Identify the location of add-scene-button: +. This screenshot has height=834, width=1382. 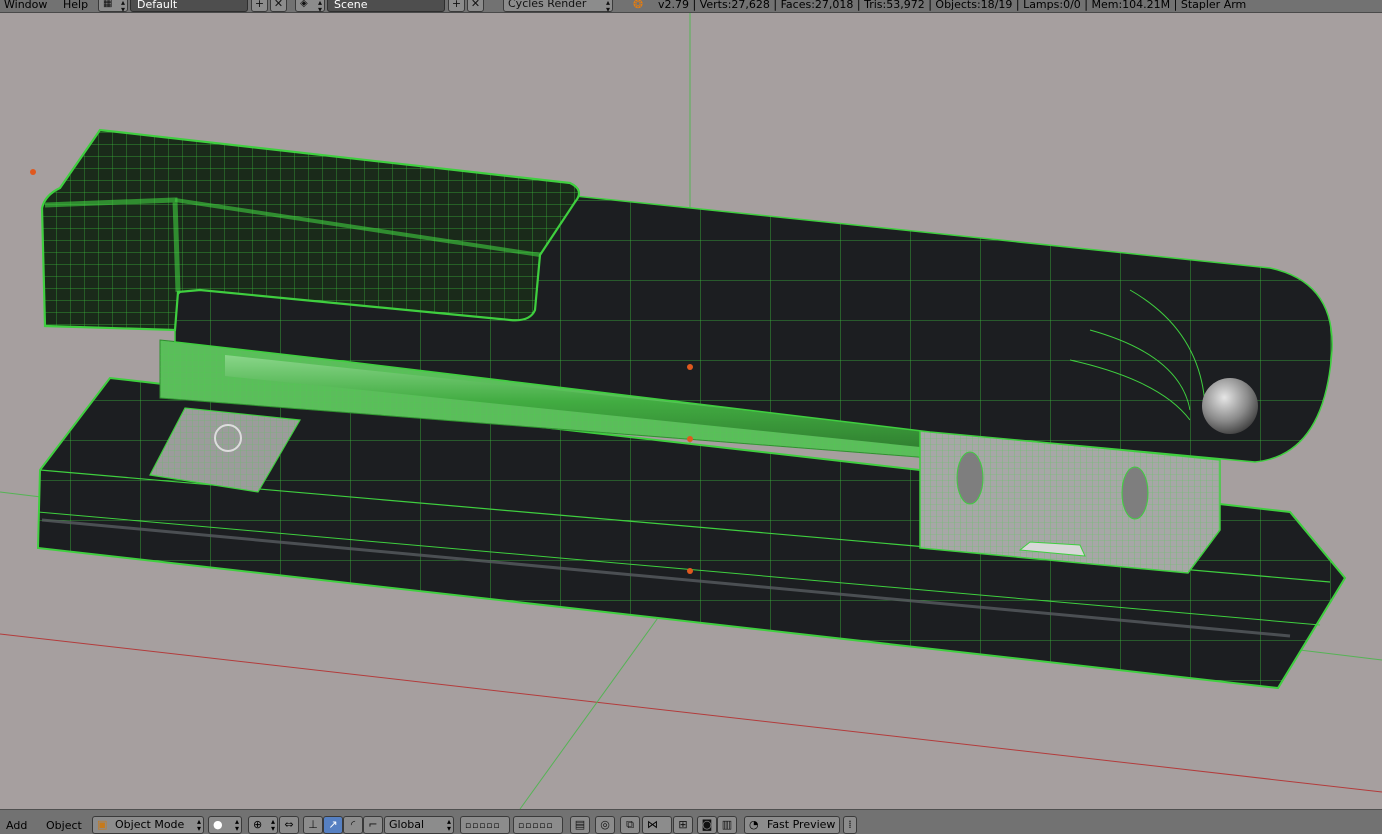
(456, 6).